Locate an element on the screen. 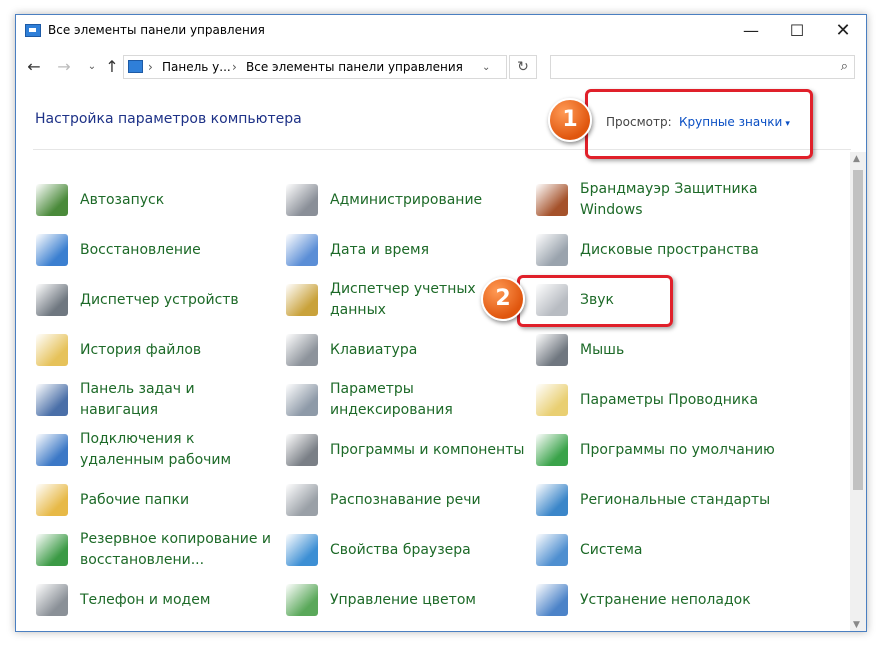 The height and width of the screenshot is (650, 884). close-button: ✕ is located at coordinates (843, 31).